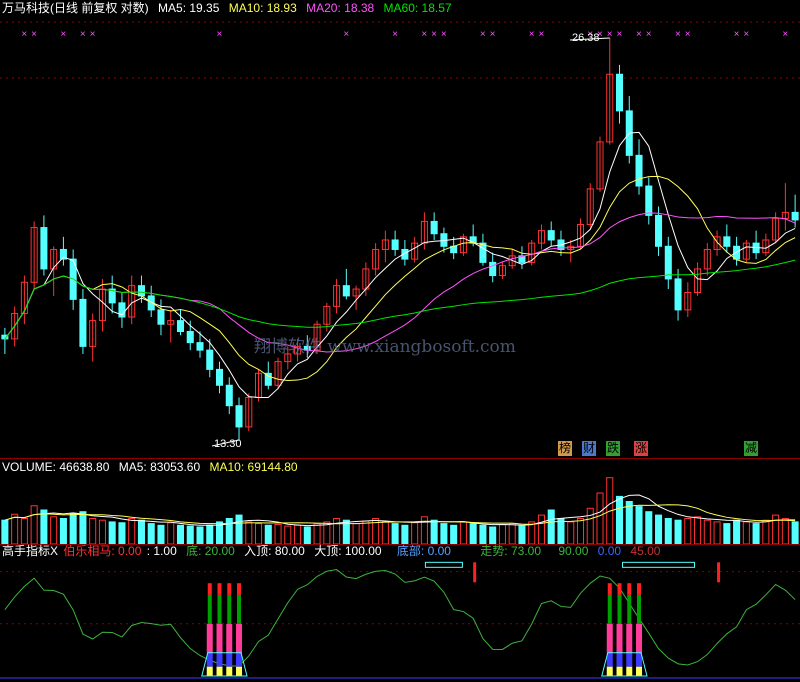 The image size is (800, 682). What do you see at coordinates (228, 444) in the screenshot?
I see `low-price-label: 13.30` at bounding box center [228, 444].